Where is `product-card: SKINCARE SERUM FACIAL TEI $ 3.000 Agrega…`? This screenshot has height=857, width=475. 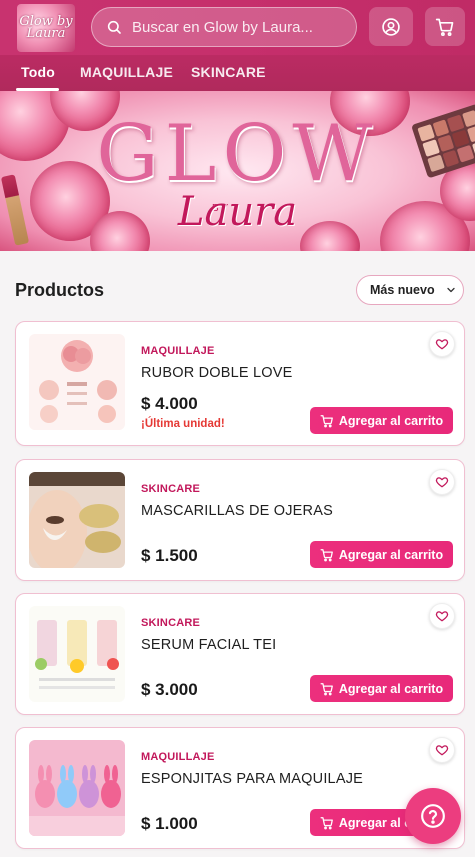
product-card: SKINCARE SERUM FACIAL TEI $ 3.000 Agrega… is located at coordinates (240, 654).